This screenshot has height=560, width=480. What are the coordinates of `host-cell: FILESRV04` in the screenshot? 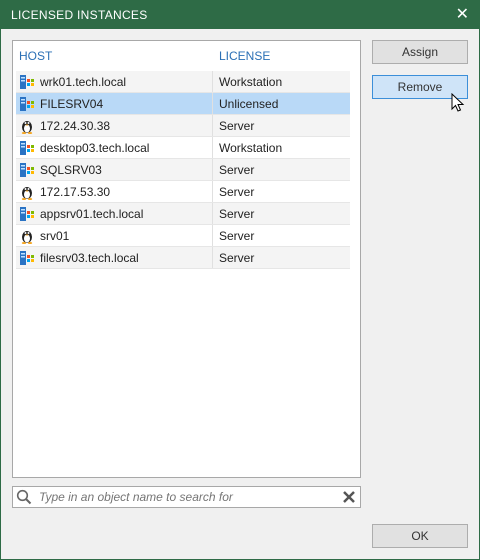 It's located at (114, 103).